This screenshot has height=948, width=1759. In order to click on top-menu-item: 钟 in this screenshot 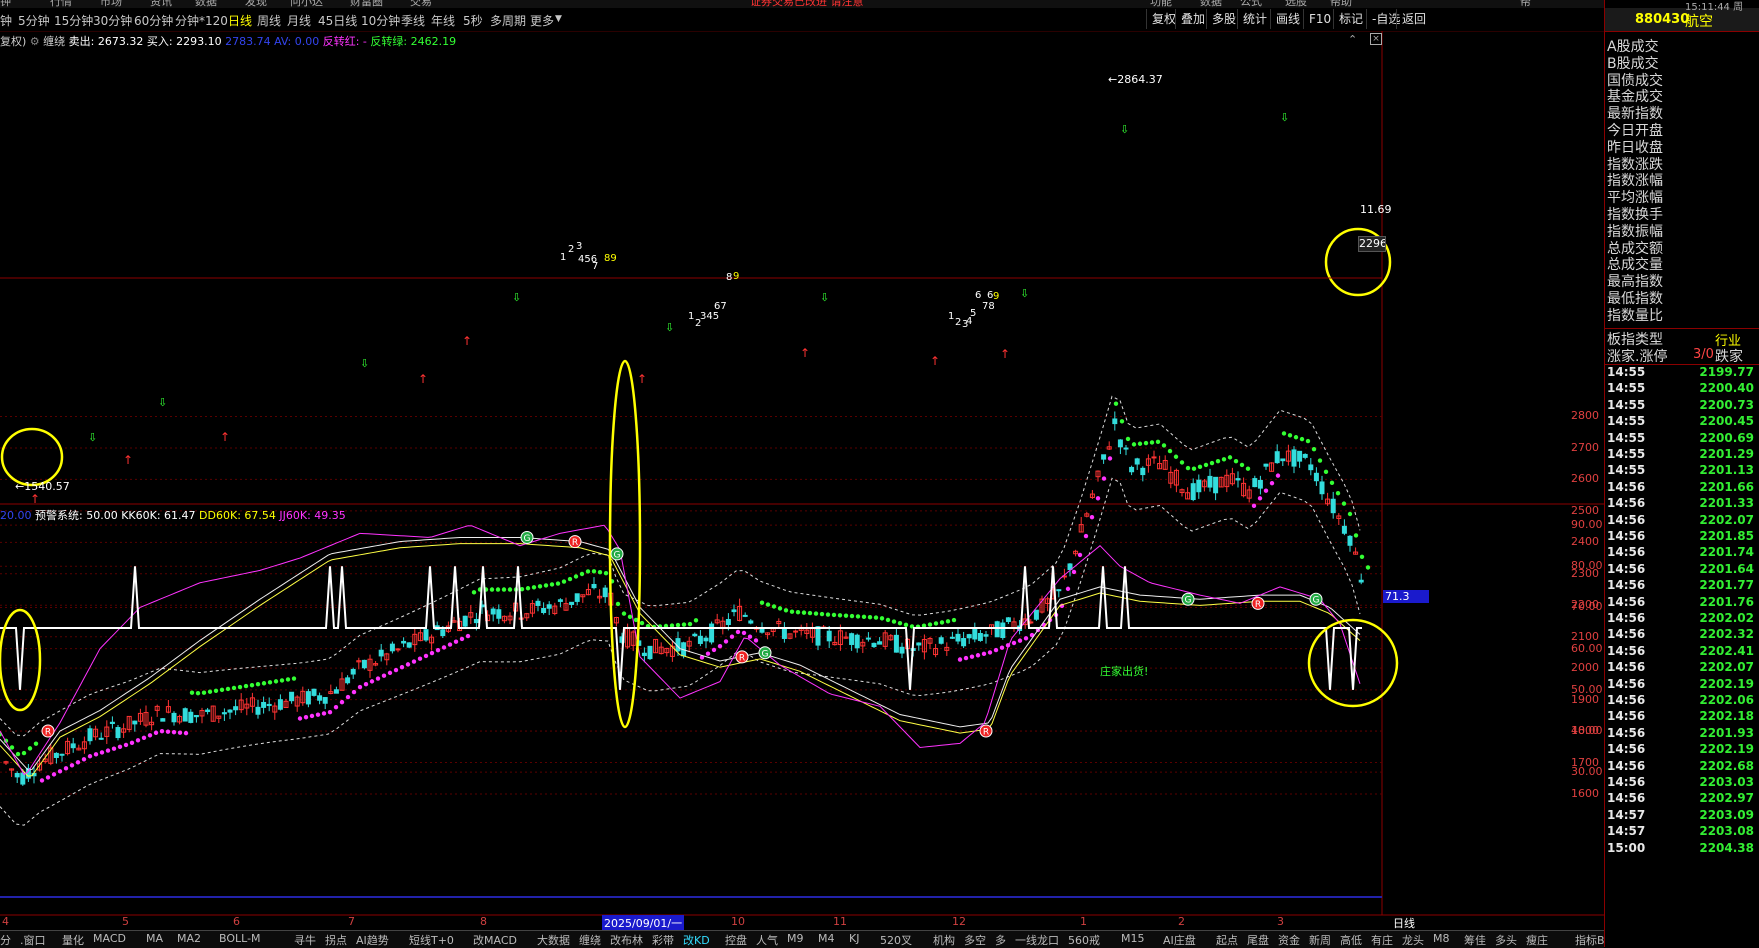, I will do `click(5, 4)`.